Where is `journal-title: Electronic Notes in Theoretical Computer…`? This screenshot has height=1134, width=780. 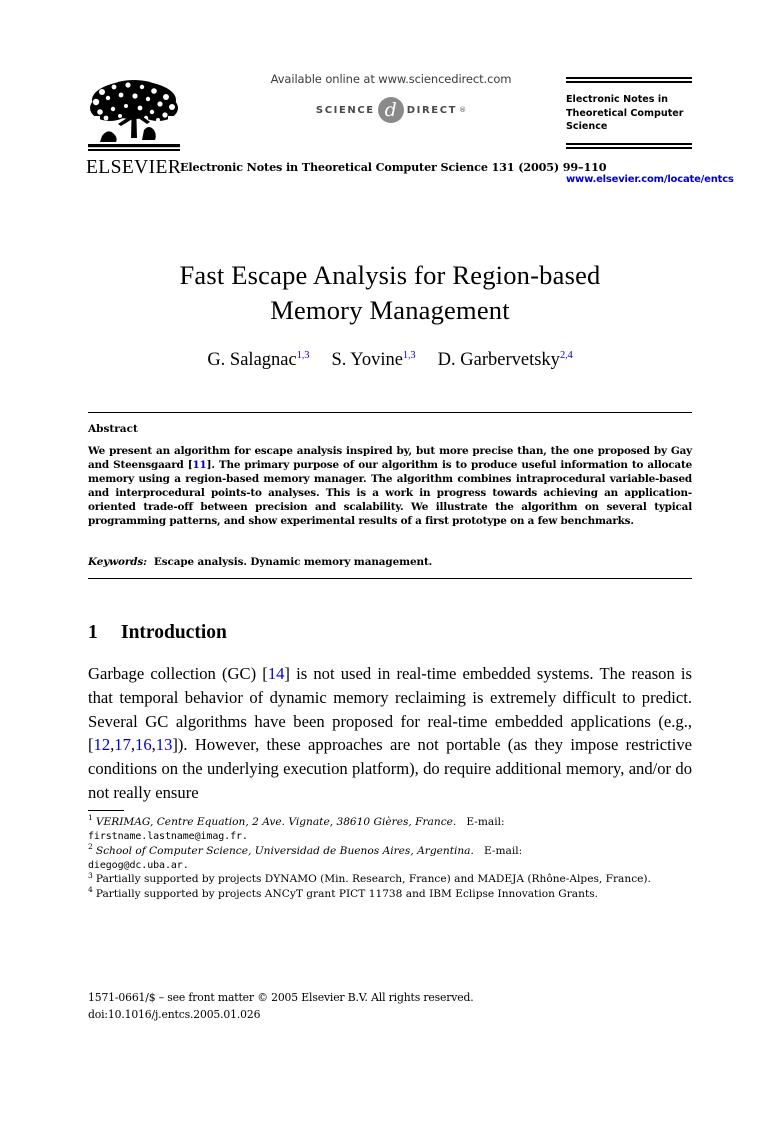
journal-title: Electronic Notes in Theoretical Computer… is located at coordinates (625, 113).